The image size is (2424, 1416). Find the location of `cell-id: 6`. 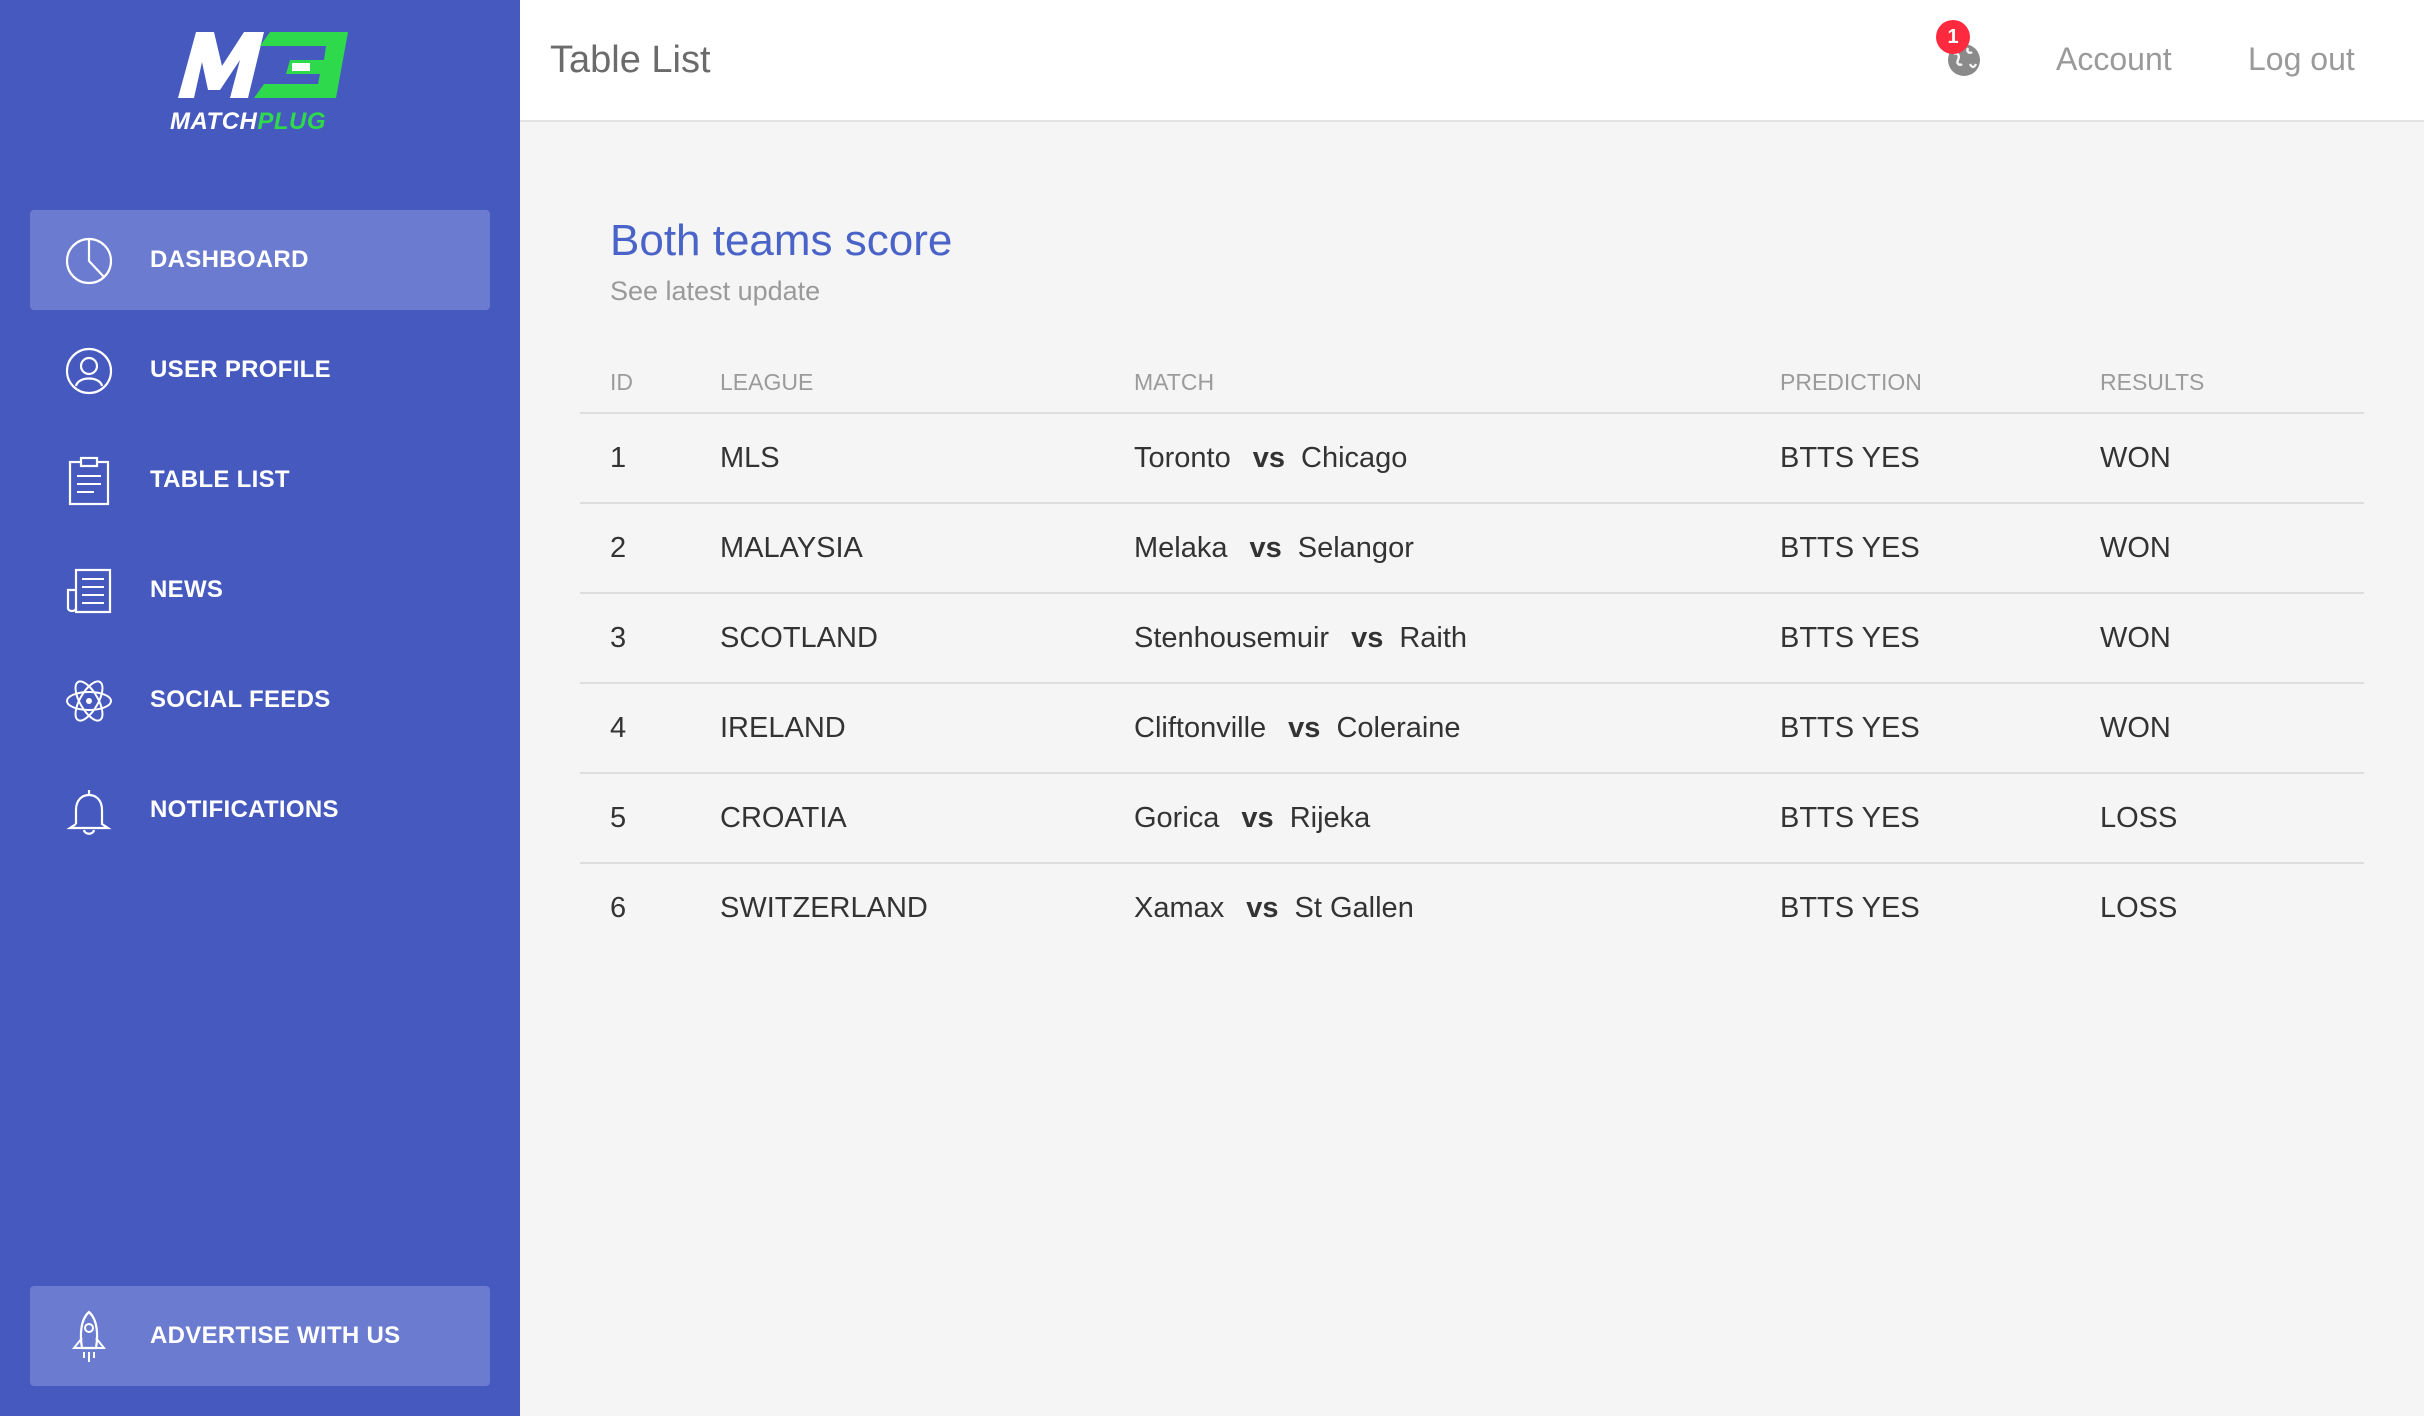

cell-id: 6 is located at coordinates (618, 907).